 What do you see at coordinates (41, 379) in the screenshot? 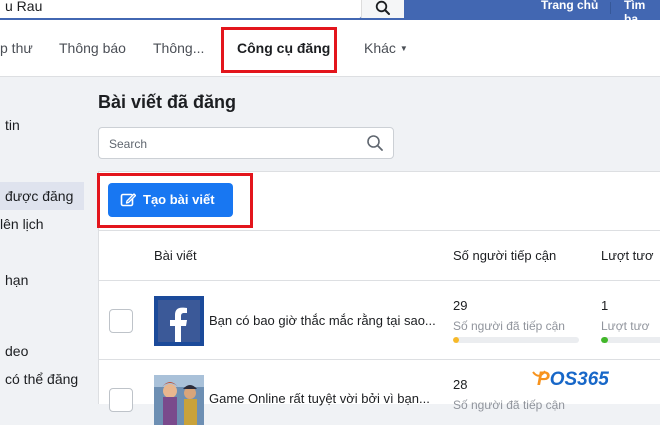
I see `sidebar-item-publishable: có thể đăng` at bounding box center [41, 379].